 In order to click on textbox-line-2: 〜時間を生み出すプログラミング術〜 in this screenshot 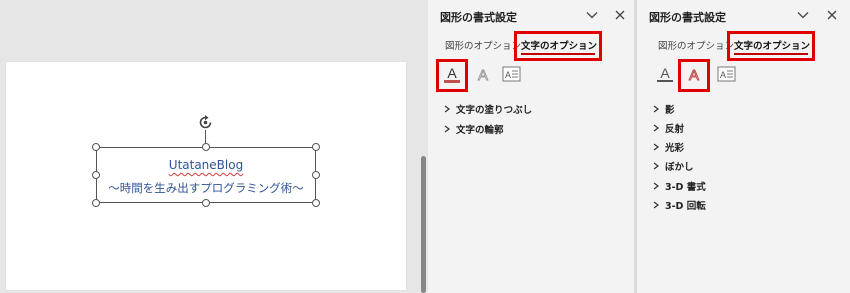, I will do `click(206, 188)`.